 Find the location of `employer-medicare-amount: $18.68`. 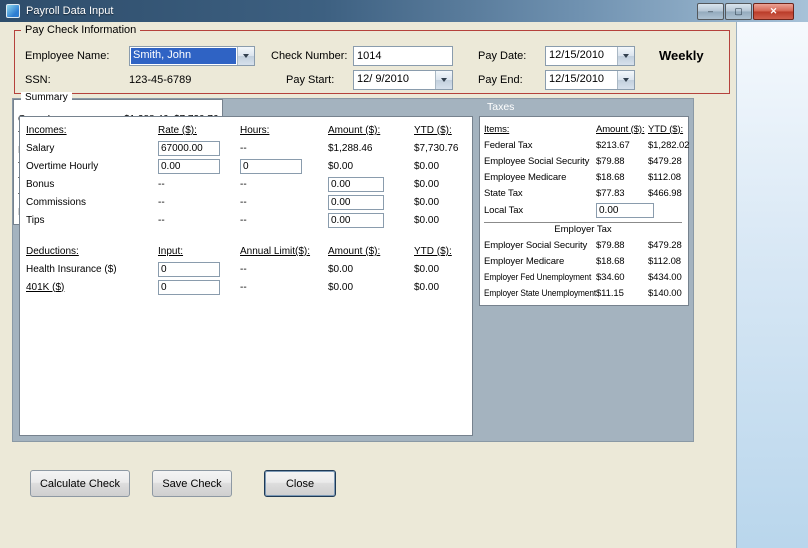

employer-medicare-amount: $18.68 is located at coordinates (610, 261).